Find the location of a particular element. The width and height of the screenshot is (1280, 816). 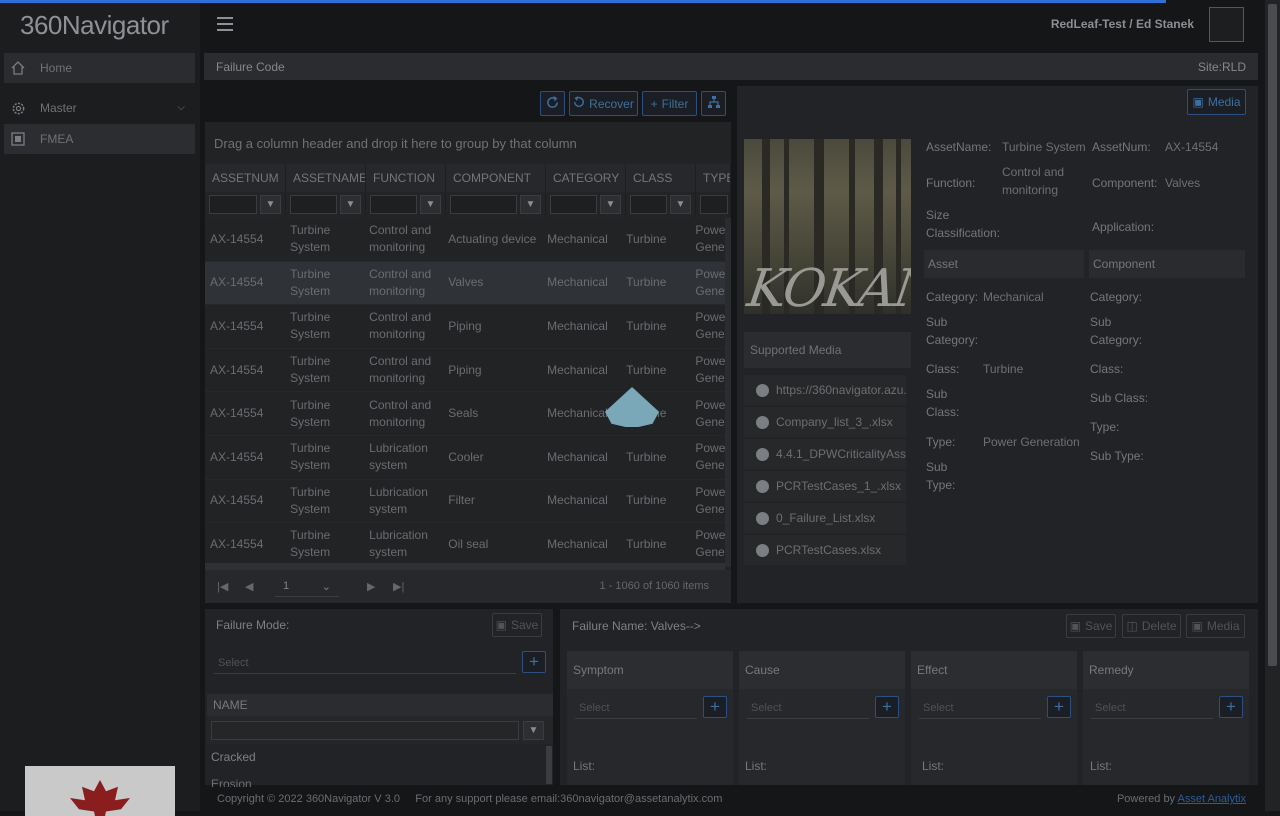

chevron-down-icon: ⌵ is located at coordinates (181, 107).